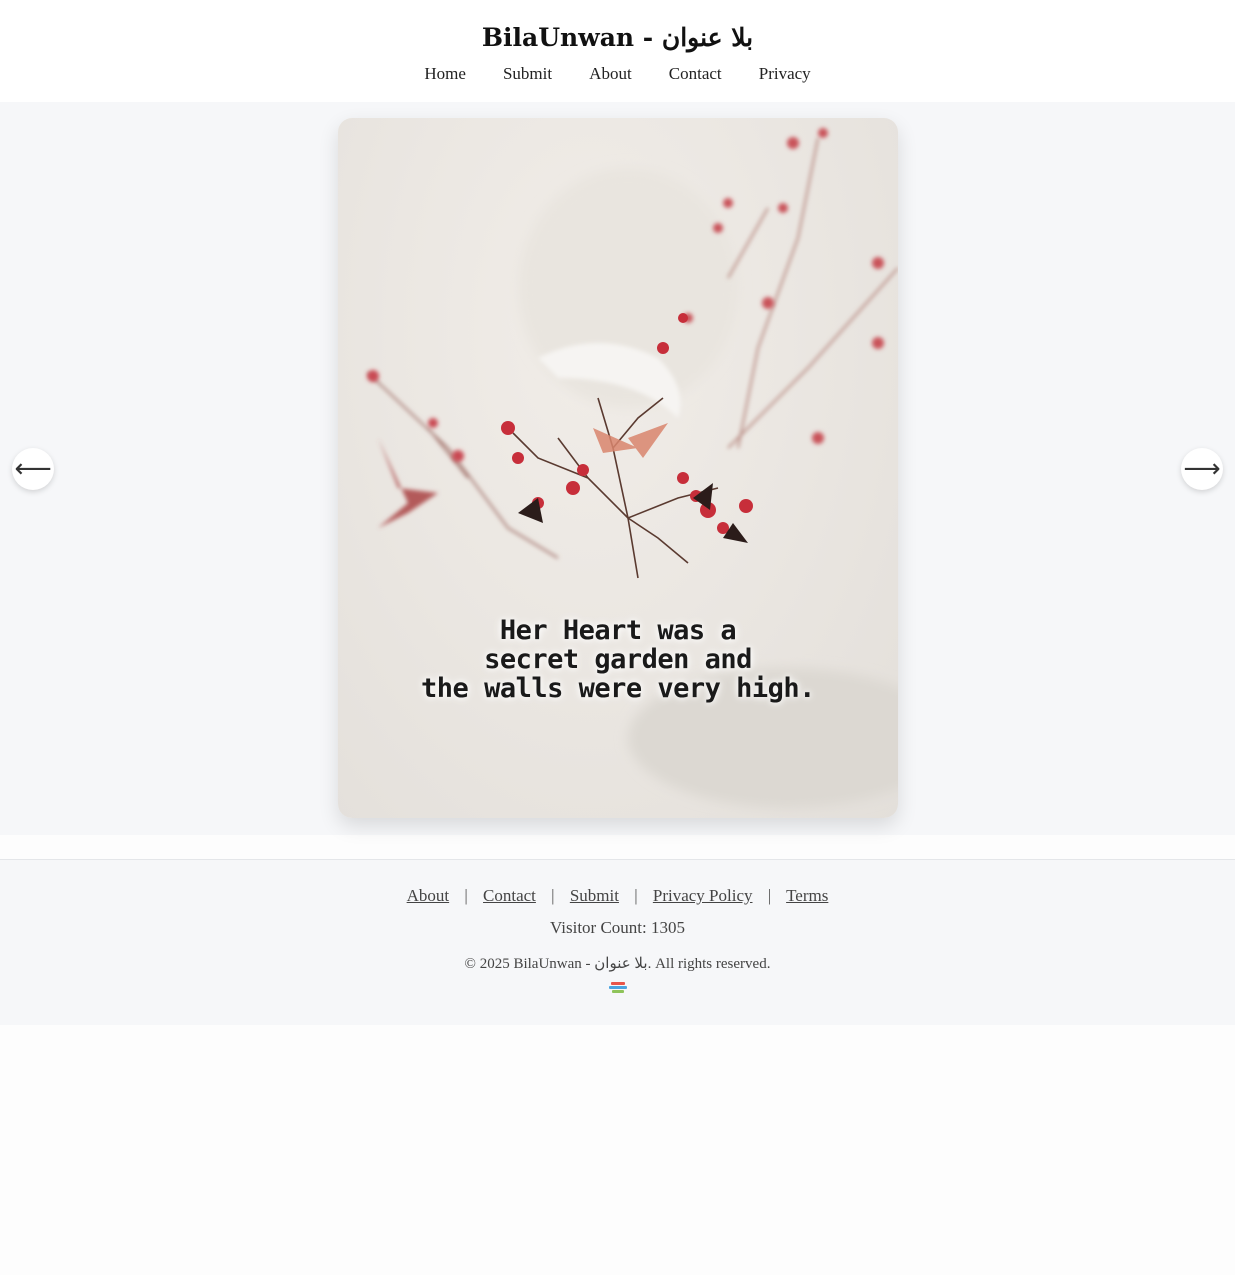  I want to click on nav-submit: Submit, so click(527, 74).